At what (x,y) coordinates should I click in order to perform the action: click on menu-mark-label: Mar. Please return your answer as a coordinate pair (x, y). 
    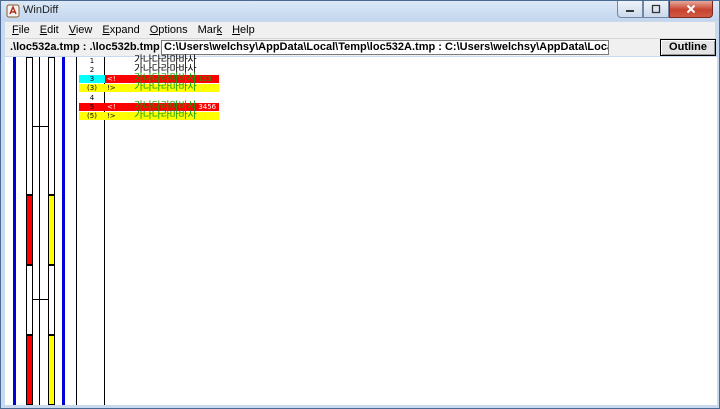
    Looking at the image, I should click on (207, 30).